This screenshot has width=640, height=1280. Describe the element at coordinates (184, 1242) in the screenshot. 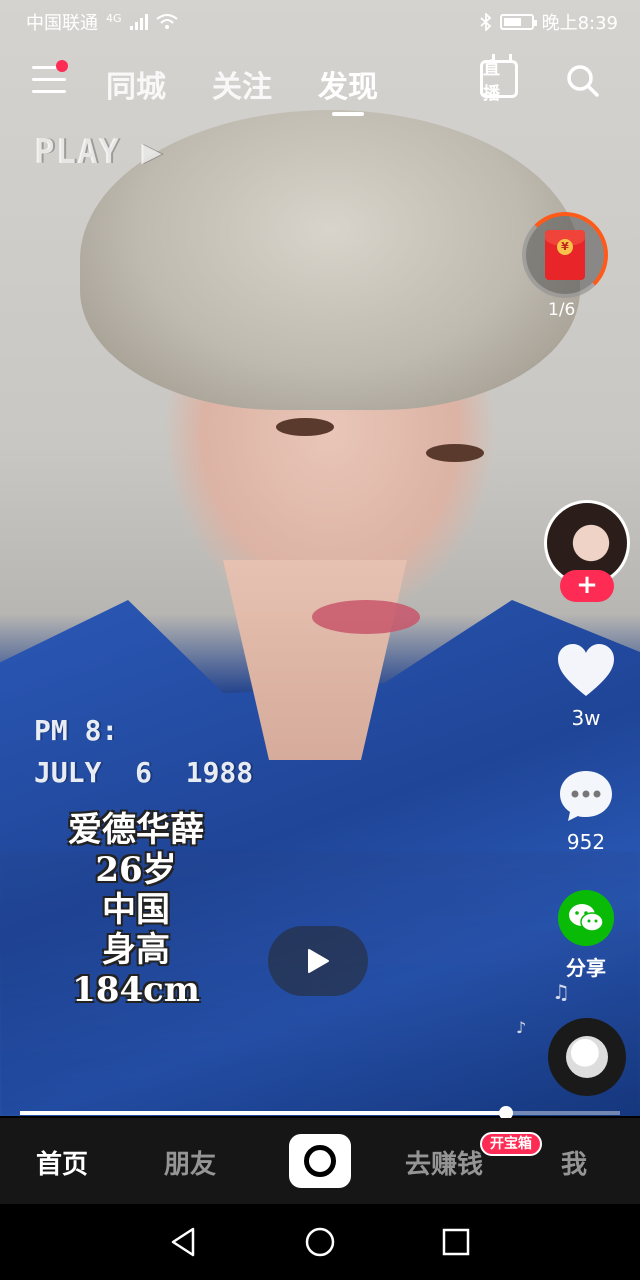

I see `back-icon` at that location.